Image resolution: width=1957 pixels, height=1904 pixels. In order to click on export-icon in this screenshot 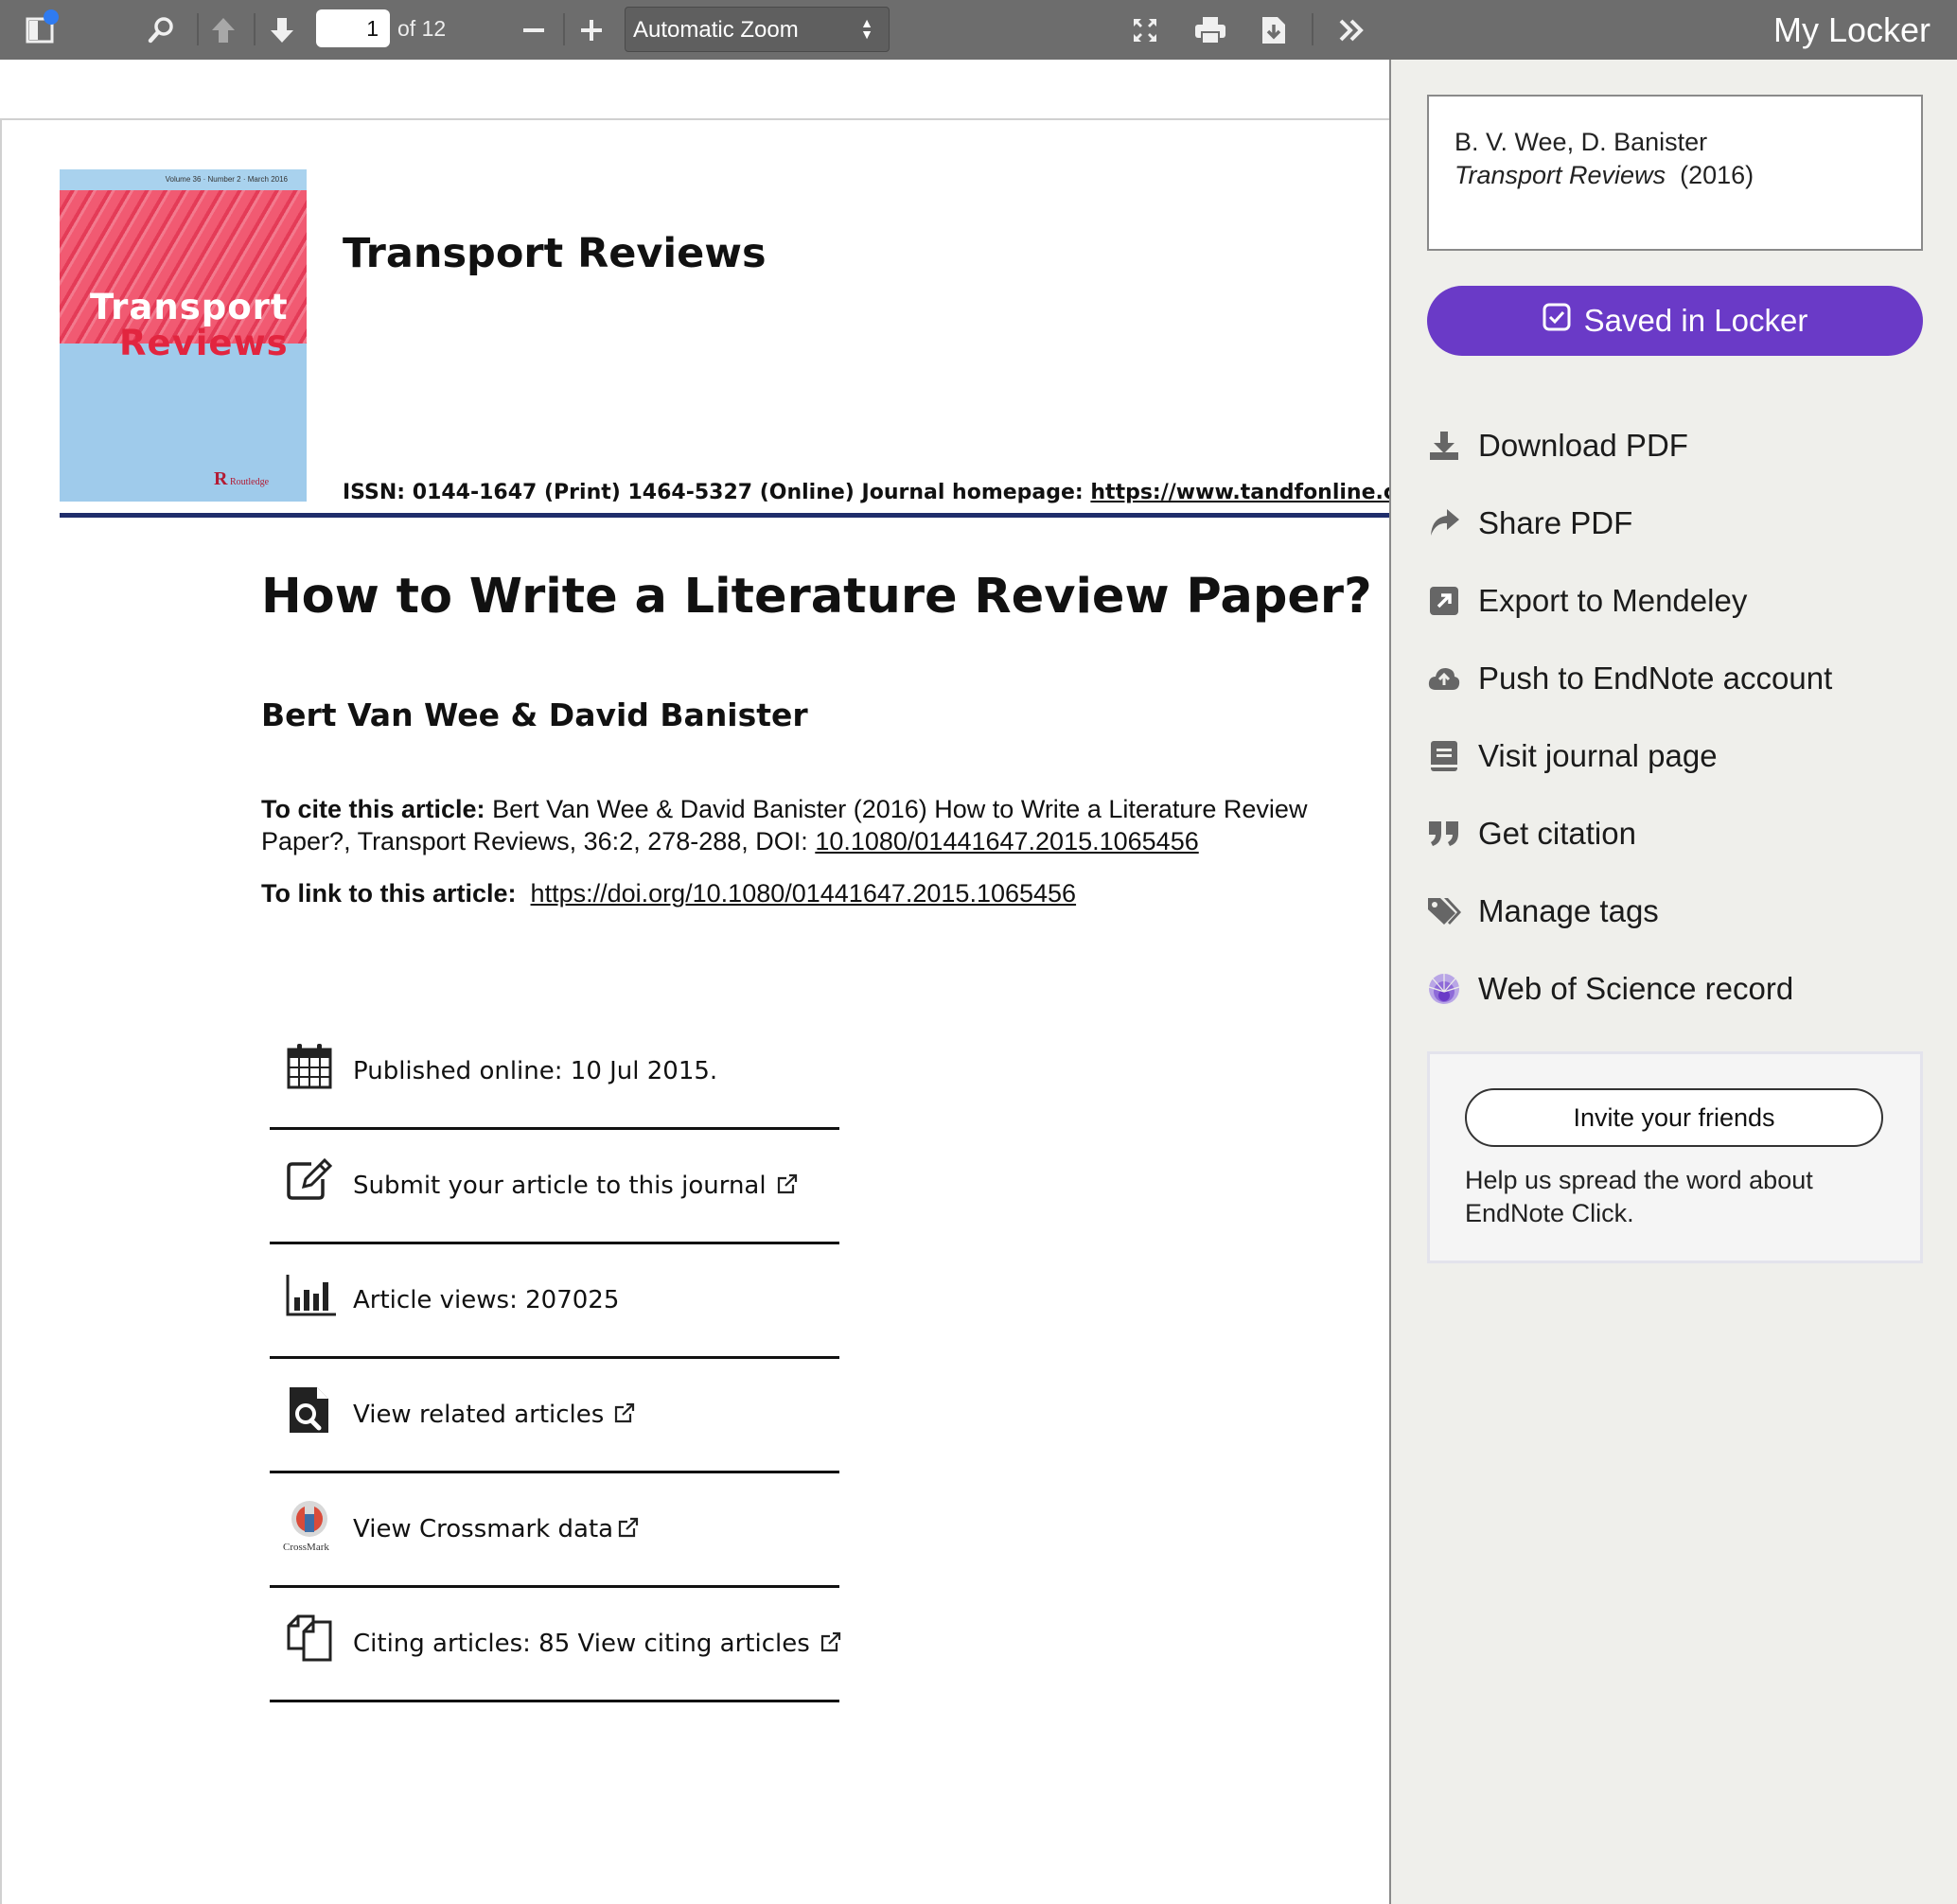, I will do `click(1444, 601)`.